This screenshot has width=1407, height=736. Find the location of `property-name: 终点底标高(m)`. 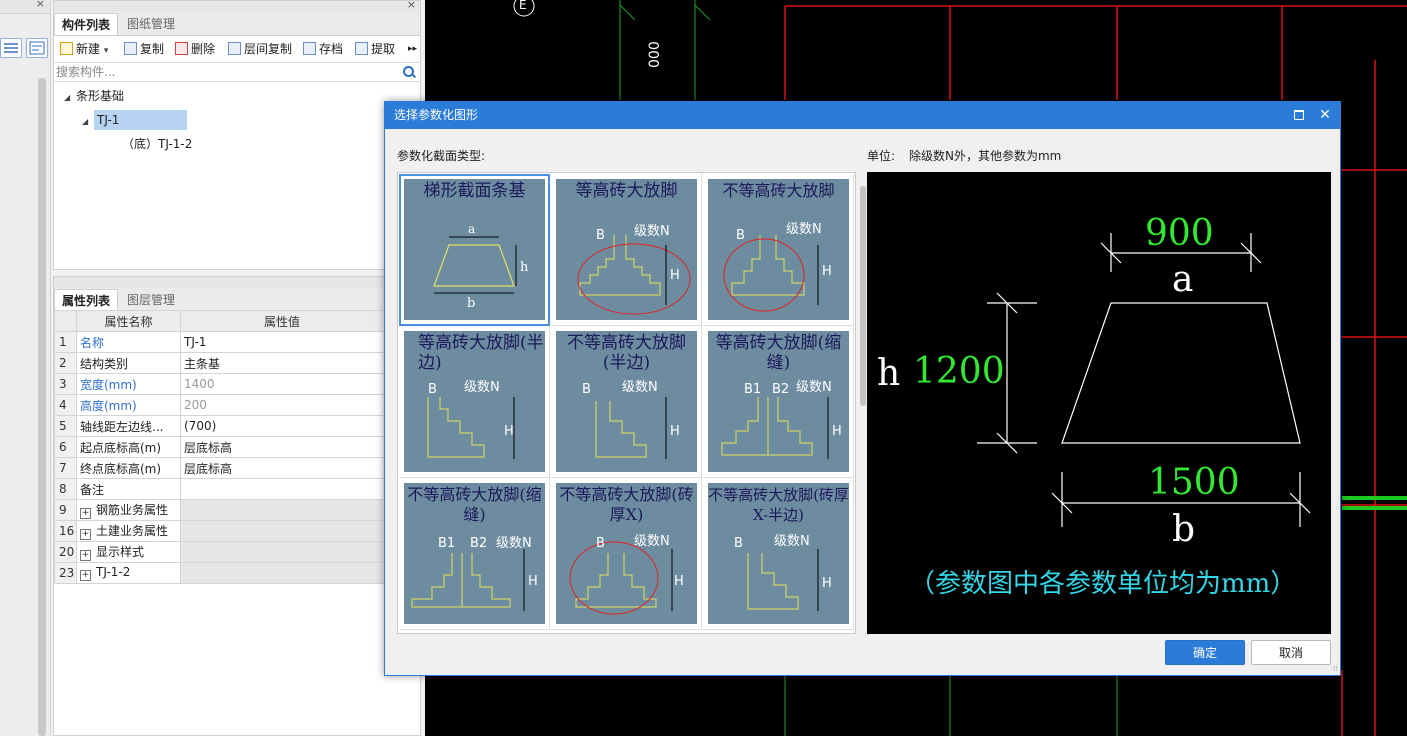

property-name: 终点底标高(m) is located at coordinates (128, 468).